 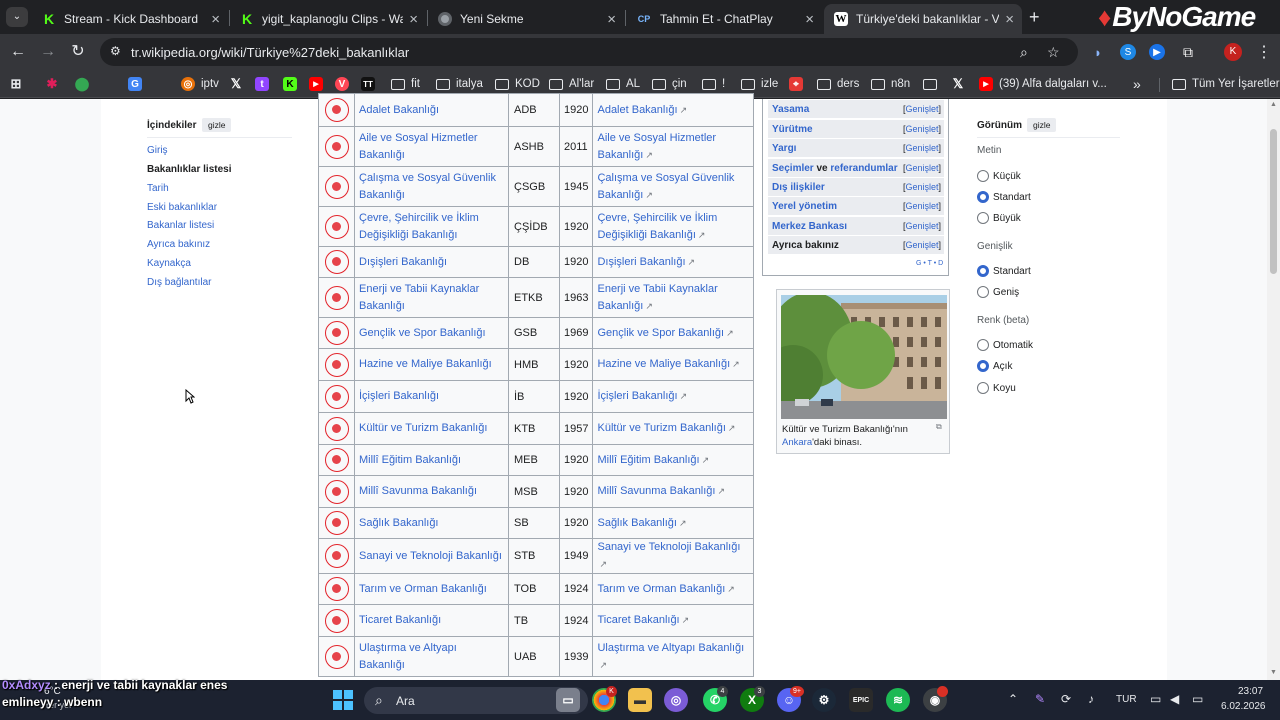 I want to click on tab-new-tab: Yeni Sekme ×, so click(x=526, y=19).